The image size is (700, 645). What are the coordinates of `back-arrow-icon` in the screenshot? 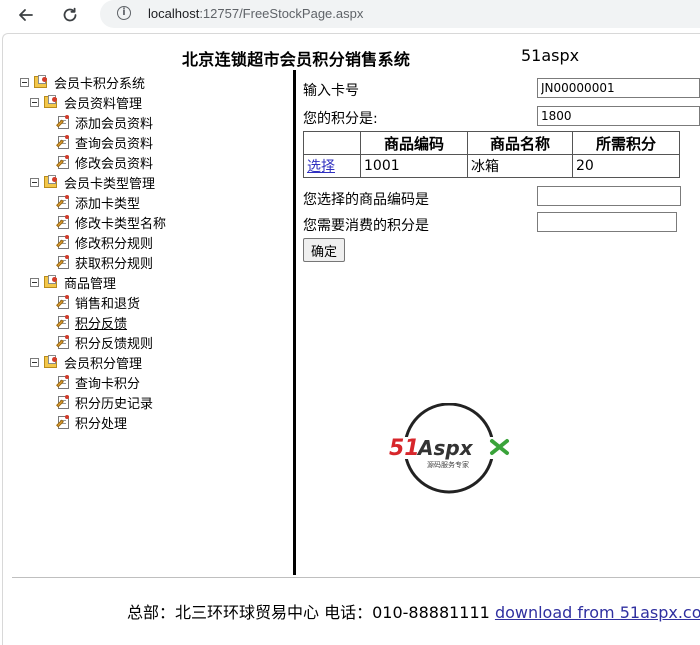 It's located at (26, 15).